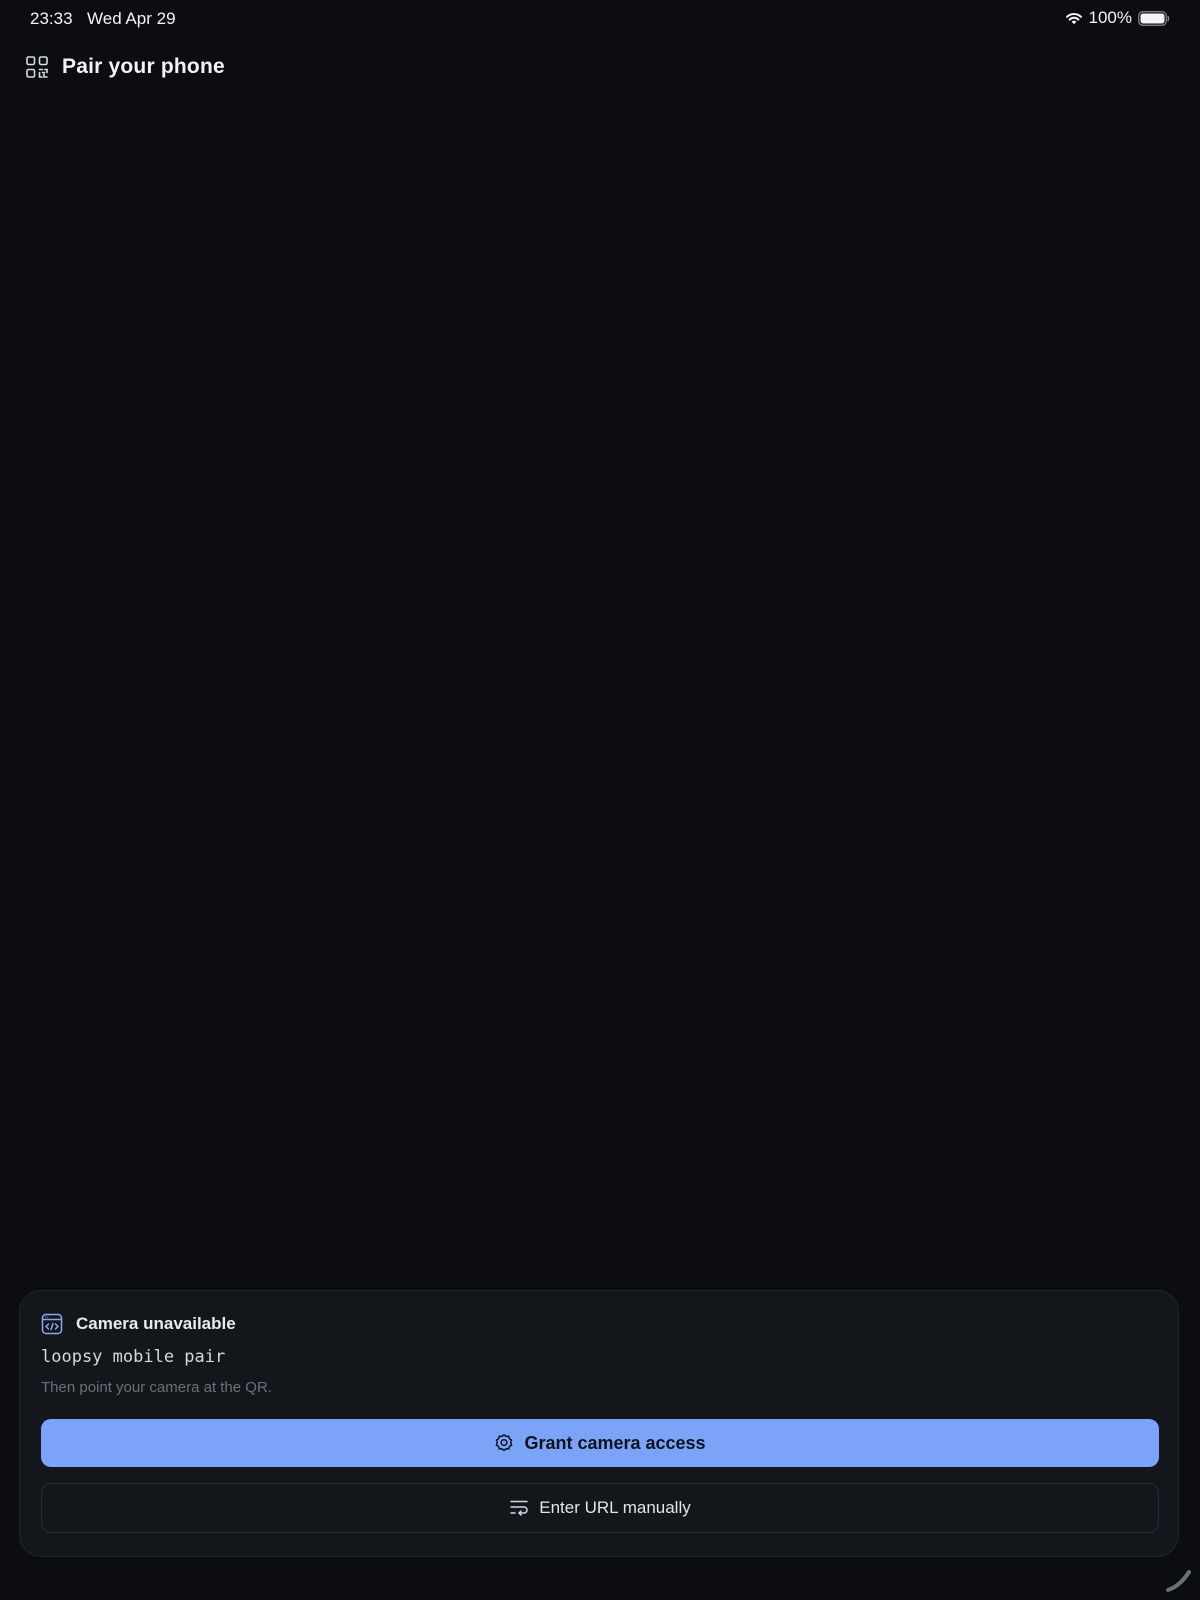  What do you see at coordinates (519, 1508) in the screenshot?
I see `text-wrap-icon` at bounding box center [519, 1508].